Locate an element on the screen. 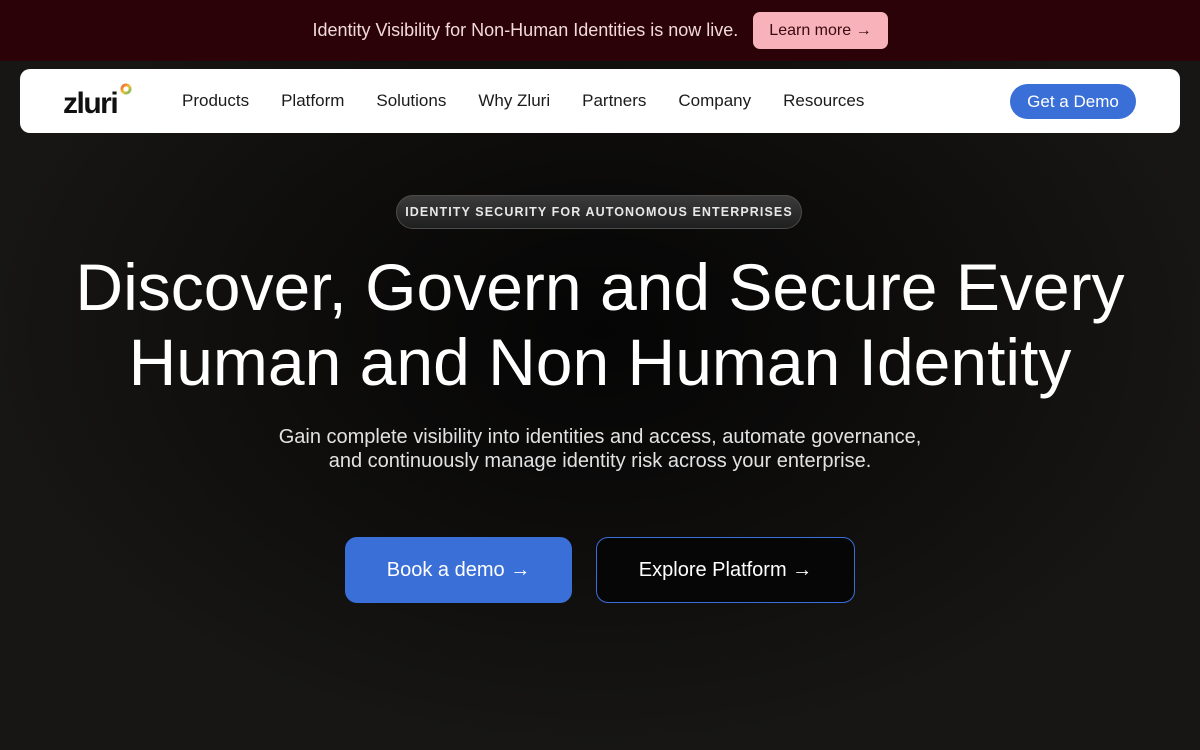 The height and width of the screenshot is (750, 1200). nav-item-partners: Partners is located at coordinates (614, 101).